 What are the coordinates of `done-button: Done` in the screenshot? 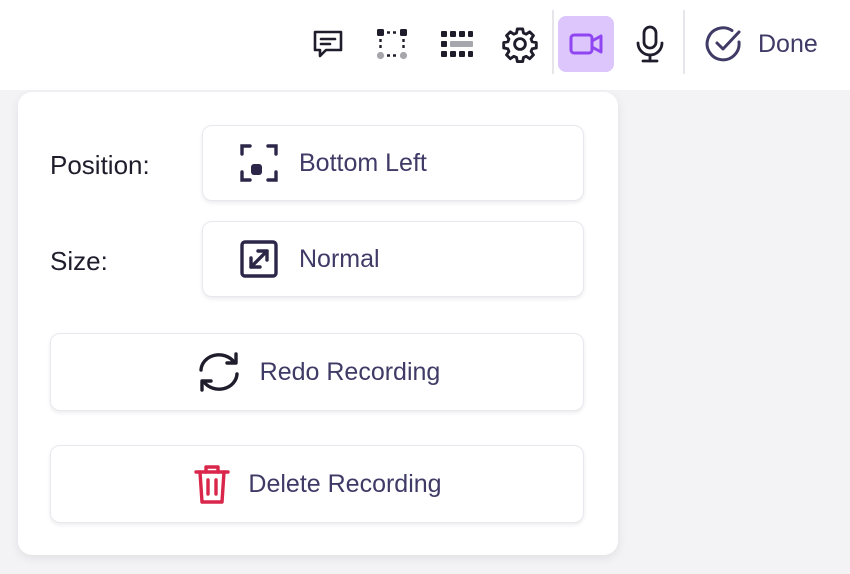 It's located at (761, 44).